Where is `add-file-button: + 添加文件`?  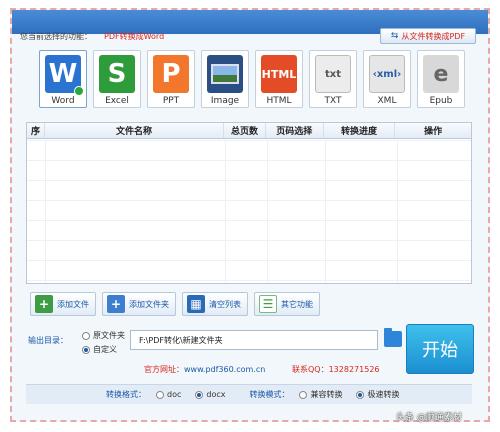
add-file-button: + 添加文件 is located at coordinates (63, 304).